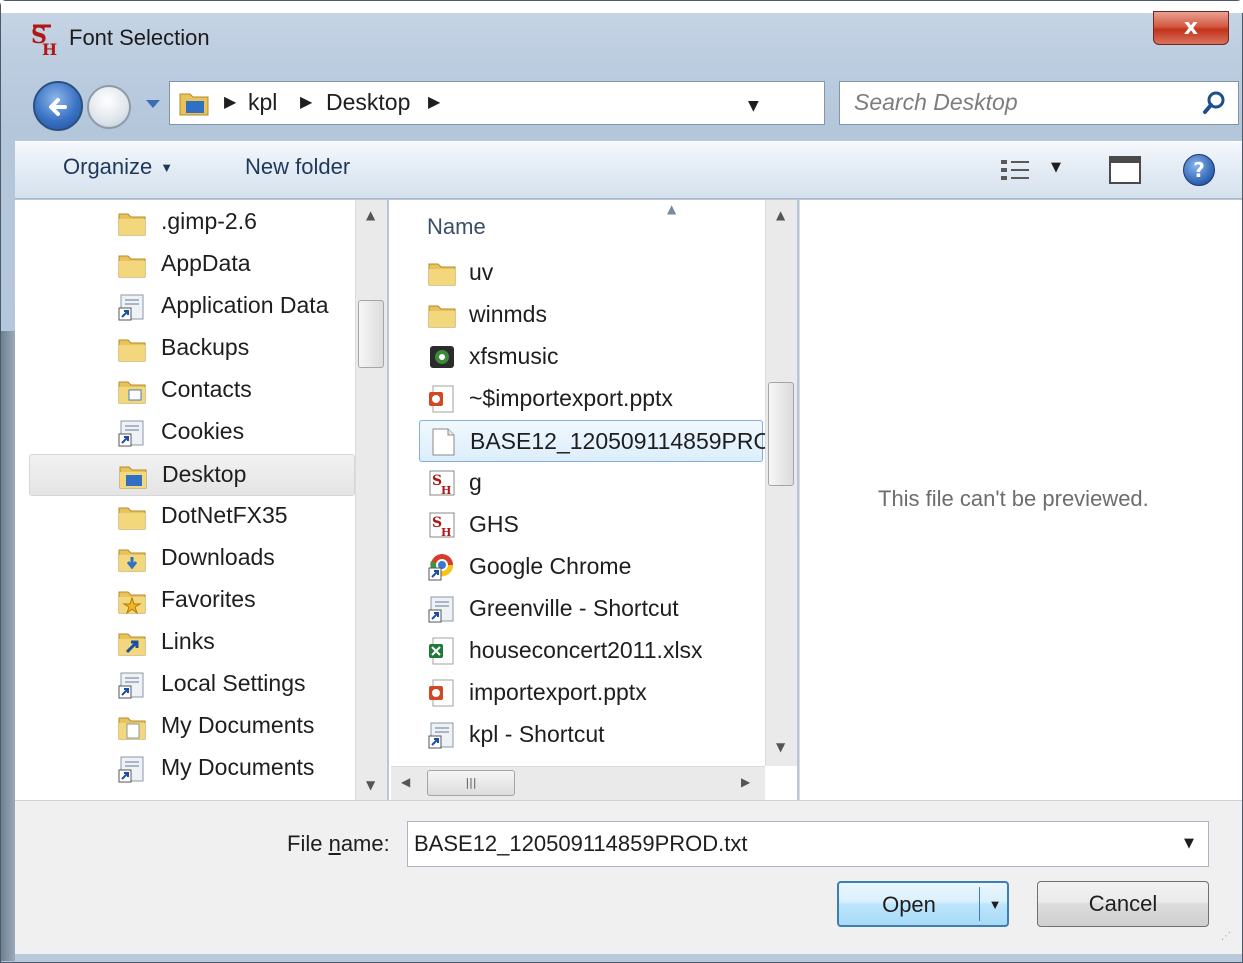 This screenshot has height=963, width=1243. What do you see at coordinates (979, 904) in the screenshot?
I see `split-divider` at bounding box center [979, 904].